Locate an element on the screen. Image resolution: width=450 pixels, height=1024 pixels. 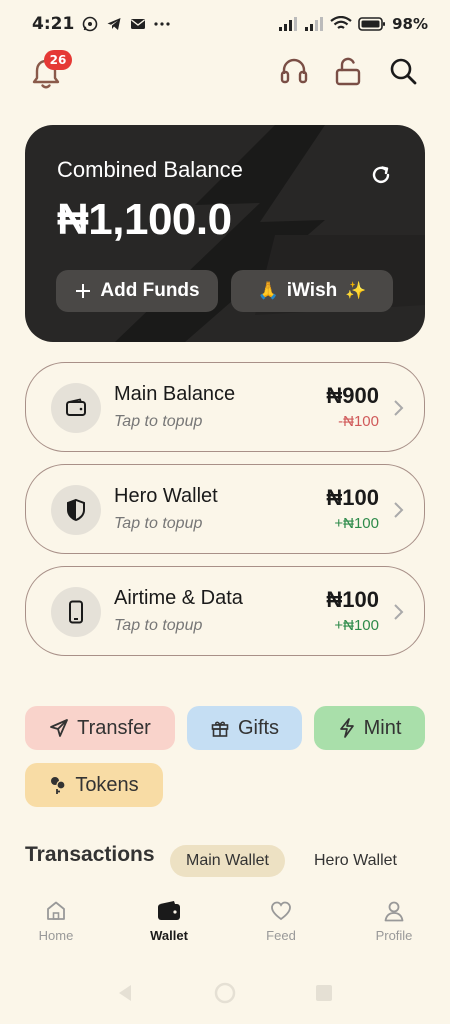
refresh-button is located at coordinates (381, 175).